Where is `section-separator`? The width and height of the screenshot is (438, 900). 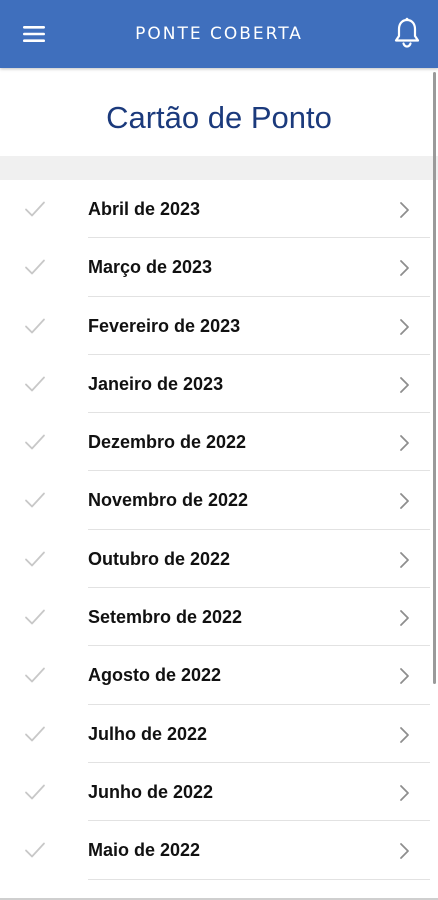 section-separator is located at coordinates (219, 168).